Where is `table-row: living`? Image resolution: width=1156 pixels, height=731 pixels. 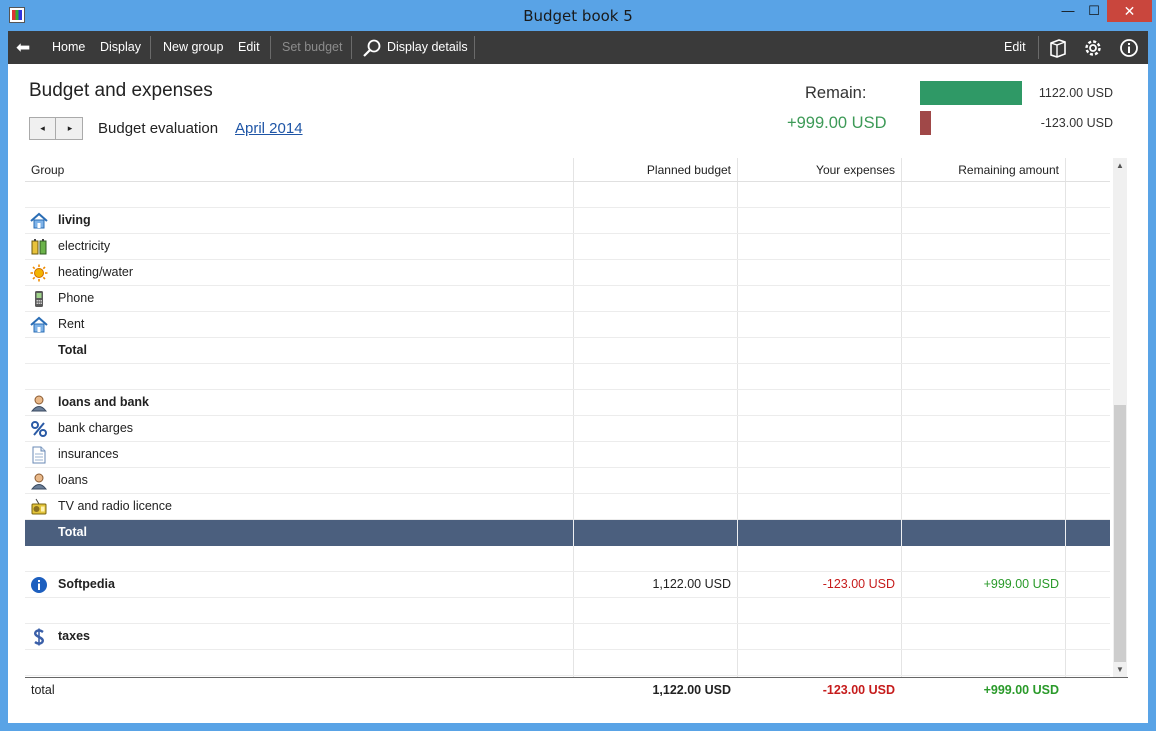
table-row: living is located at coordinates (567, 221).